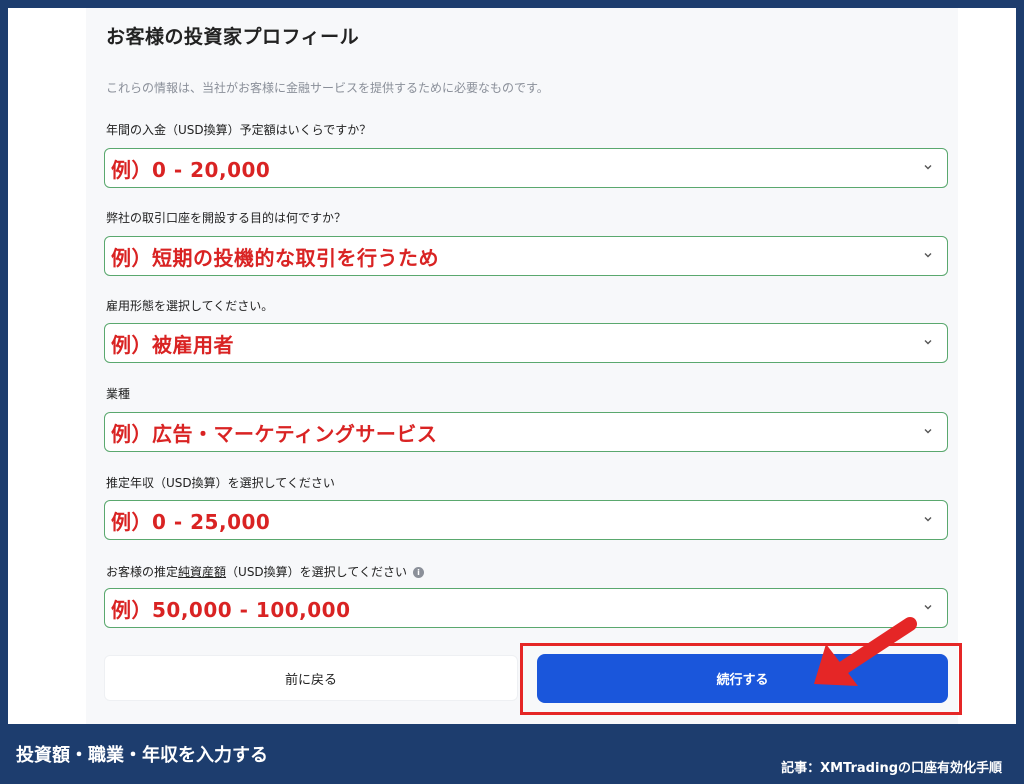  Describe the element at coordinates (327, 88) in the screenshot. I see `form-subtitle: これらの情報は、当社がお客様に金融サービスを提供するために必要なものです。` at that location.